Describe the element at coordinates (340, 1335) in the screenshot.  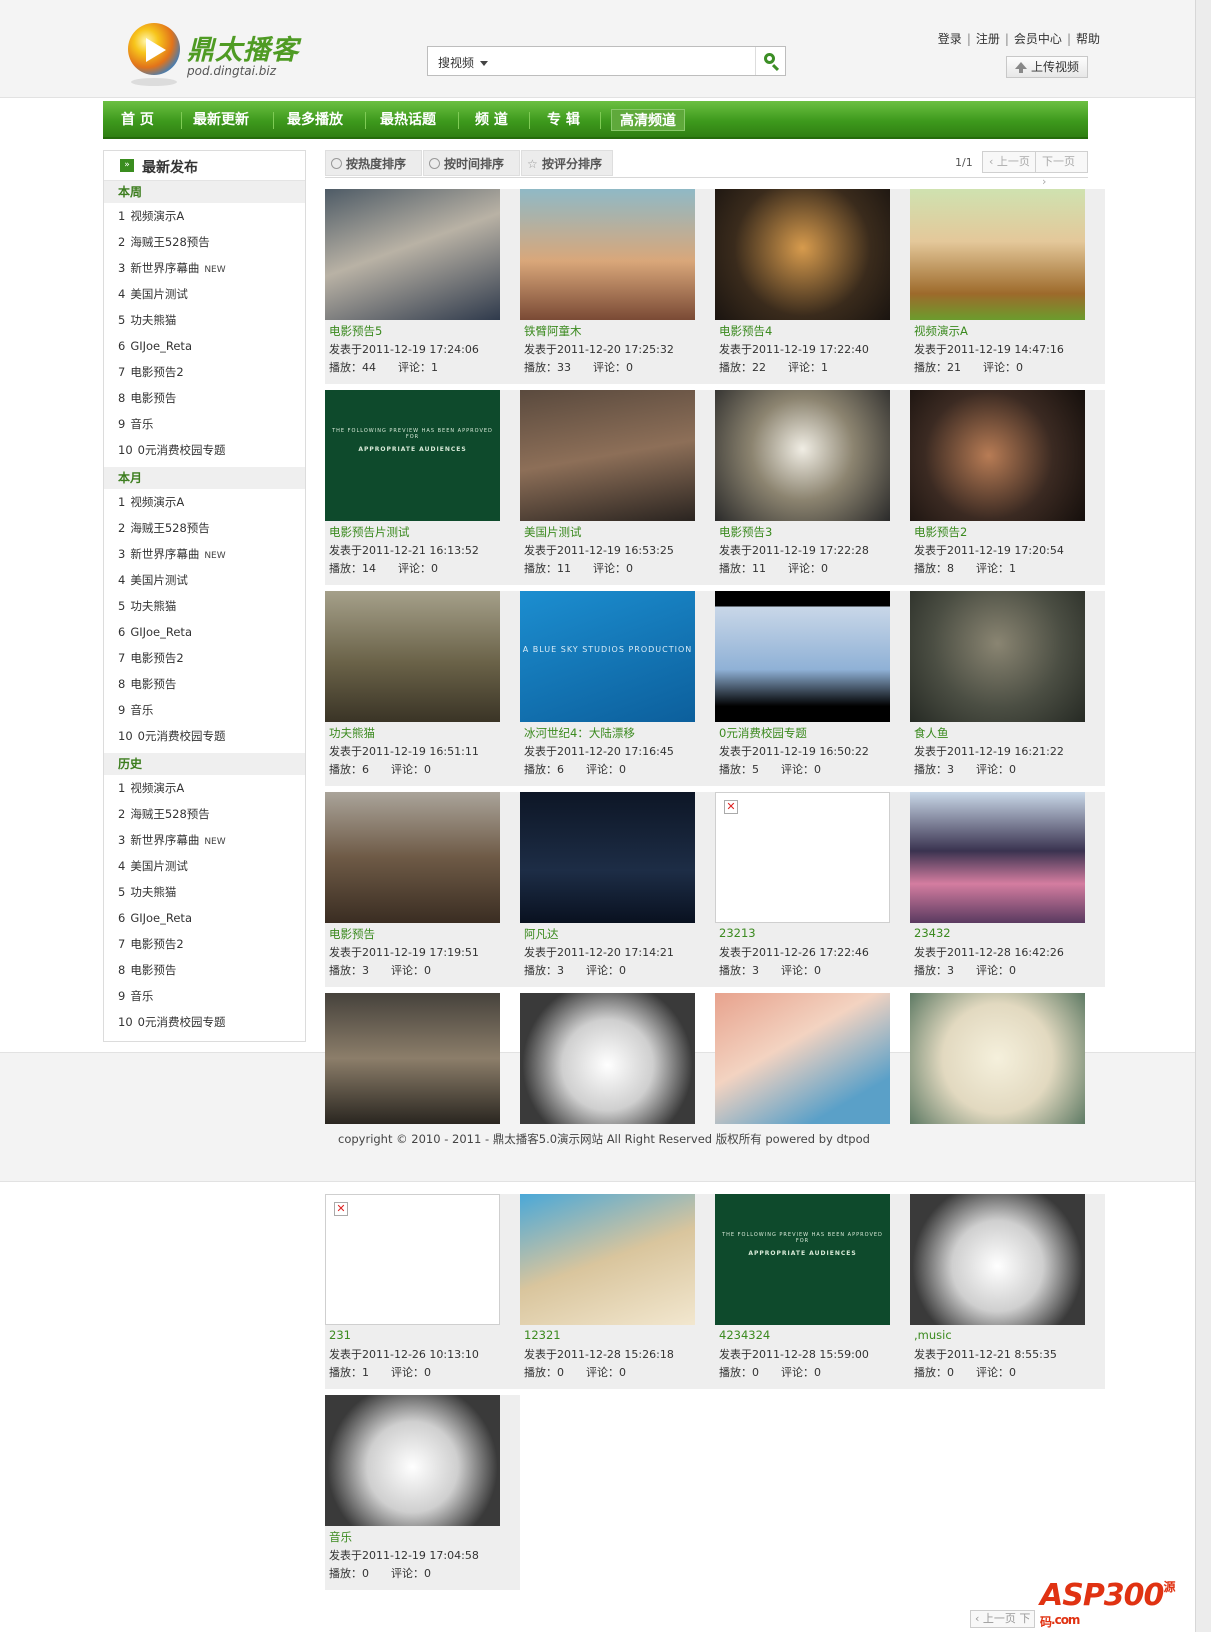
I see `video-title: 231` at that location.